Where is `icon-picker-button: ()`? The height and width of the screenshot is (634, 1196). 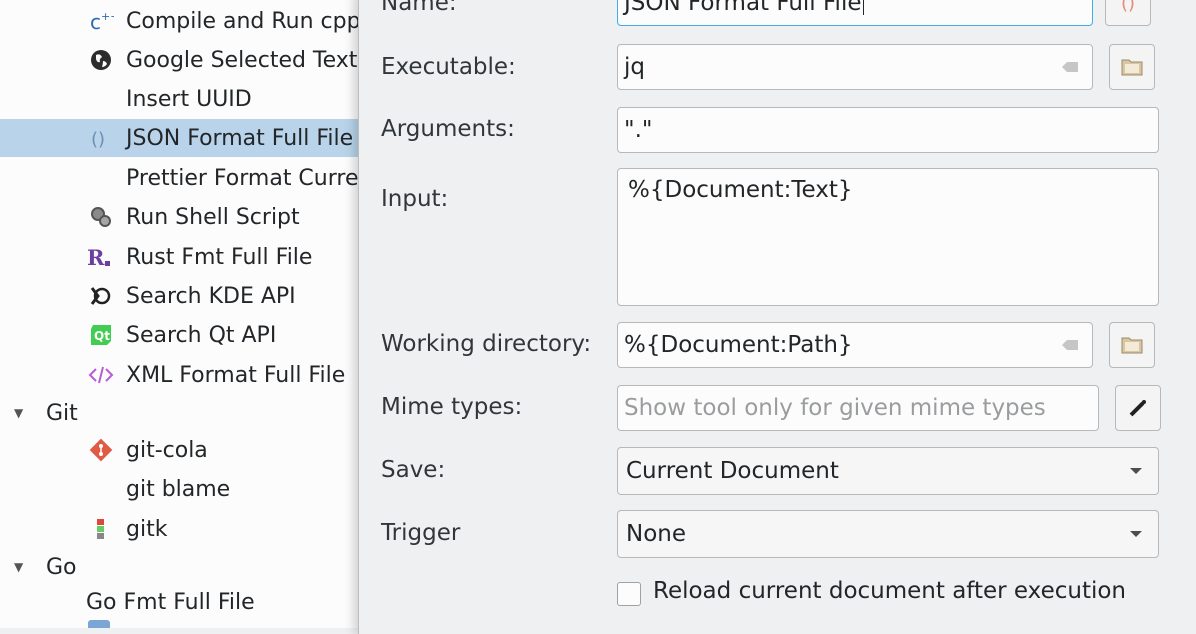
icon-picker-button: () is located at coordinates (1128, 13).